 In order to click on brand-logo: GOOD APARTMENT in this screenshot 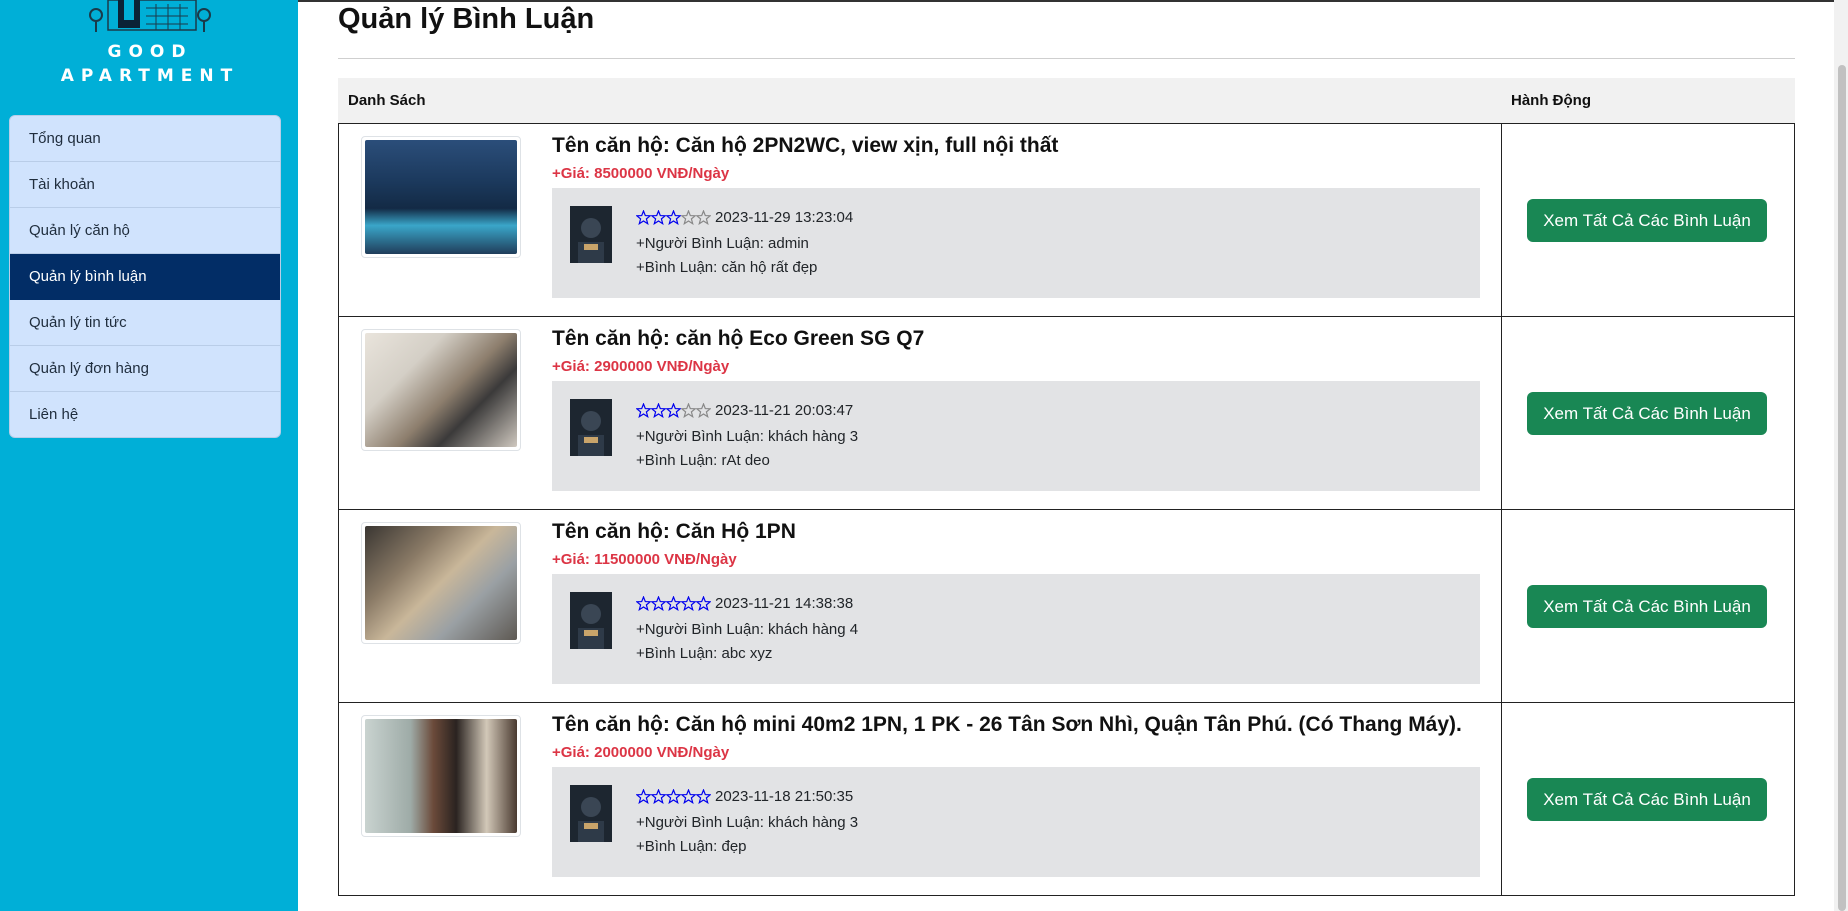, I will do `click(150, 44)`.